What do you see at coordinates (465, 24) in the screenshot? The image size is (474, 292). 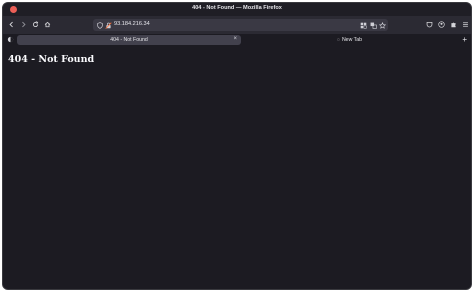 I see `menu-icon` at bounding box center [465, 24].